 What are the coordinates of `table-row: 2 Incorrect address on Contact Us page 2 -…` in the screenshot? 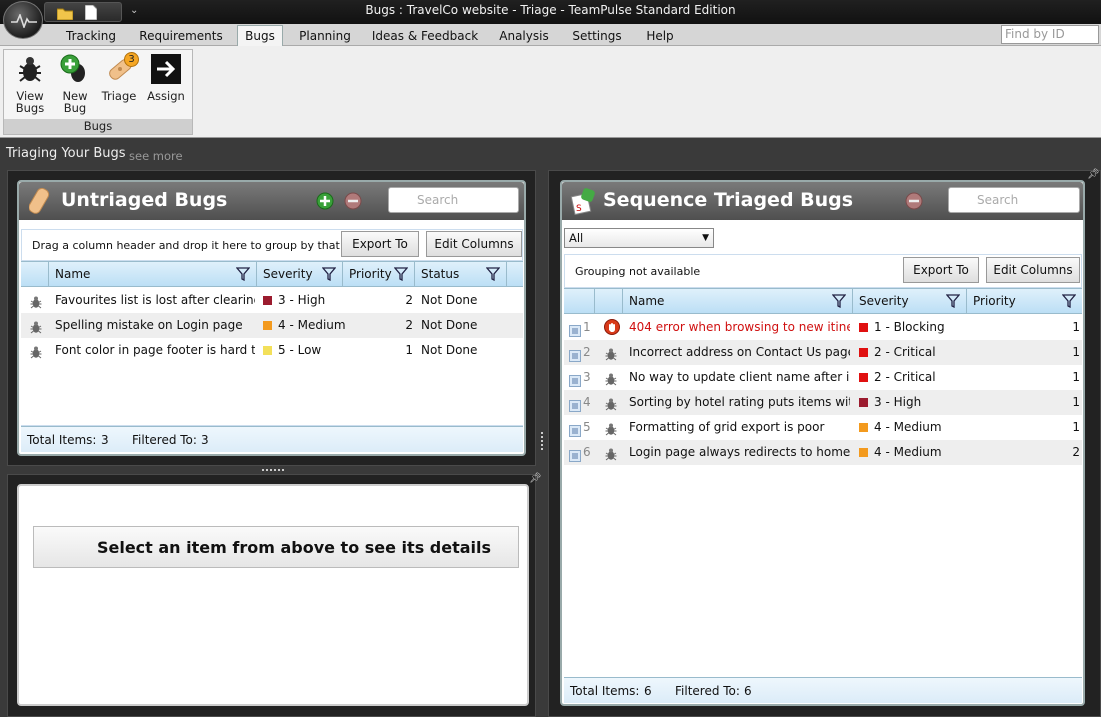 It's located at (823, 352).